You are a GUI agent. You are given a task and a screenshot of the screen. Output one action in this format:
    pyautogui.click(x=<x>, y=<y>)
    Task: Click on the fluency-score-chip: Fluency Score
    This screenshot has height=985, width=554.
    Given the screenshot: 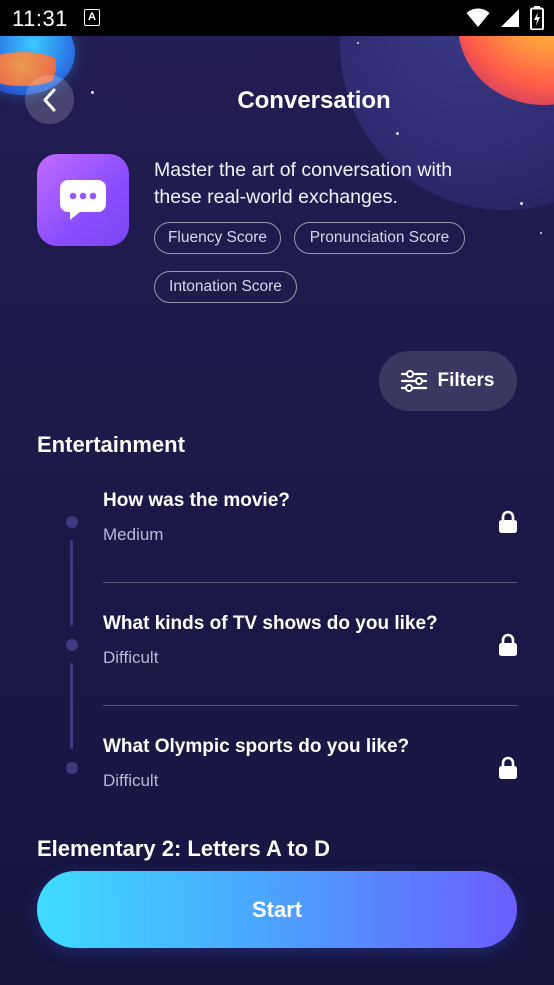 What is the action you would take?
    pyautogui.click(x=217, y=238)
    